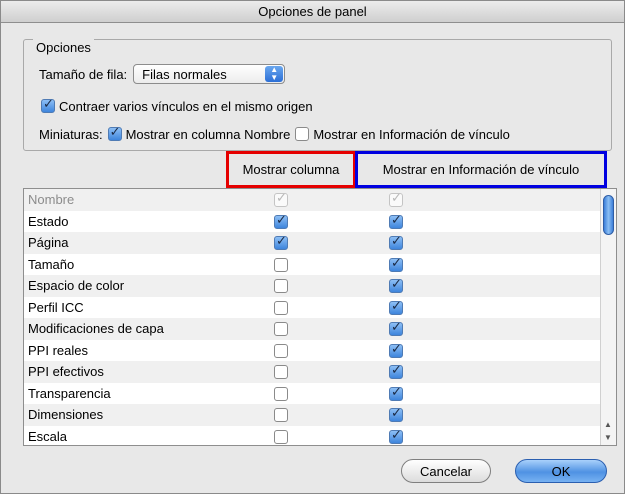  I want to click on column-header-show-column: Mostrar columna, so click(291, 169).